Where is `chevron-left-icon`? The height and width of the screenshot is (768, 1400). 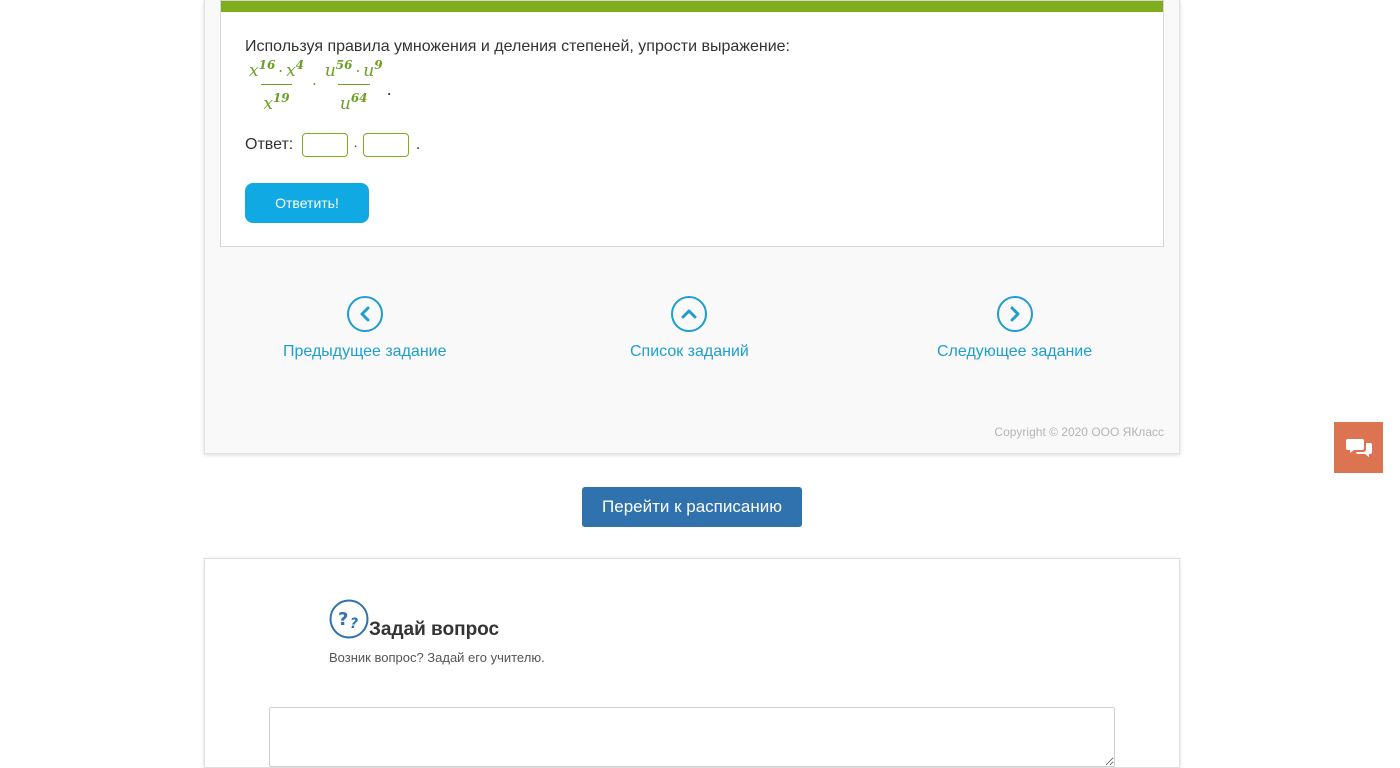
chevron-left-icon is located at coordinates (364, 314).